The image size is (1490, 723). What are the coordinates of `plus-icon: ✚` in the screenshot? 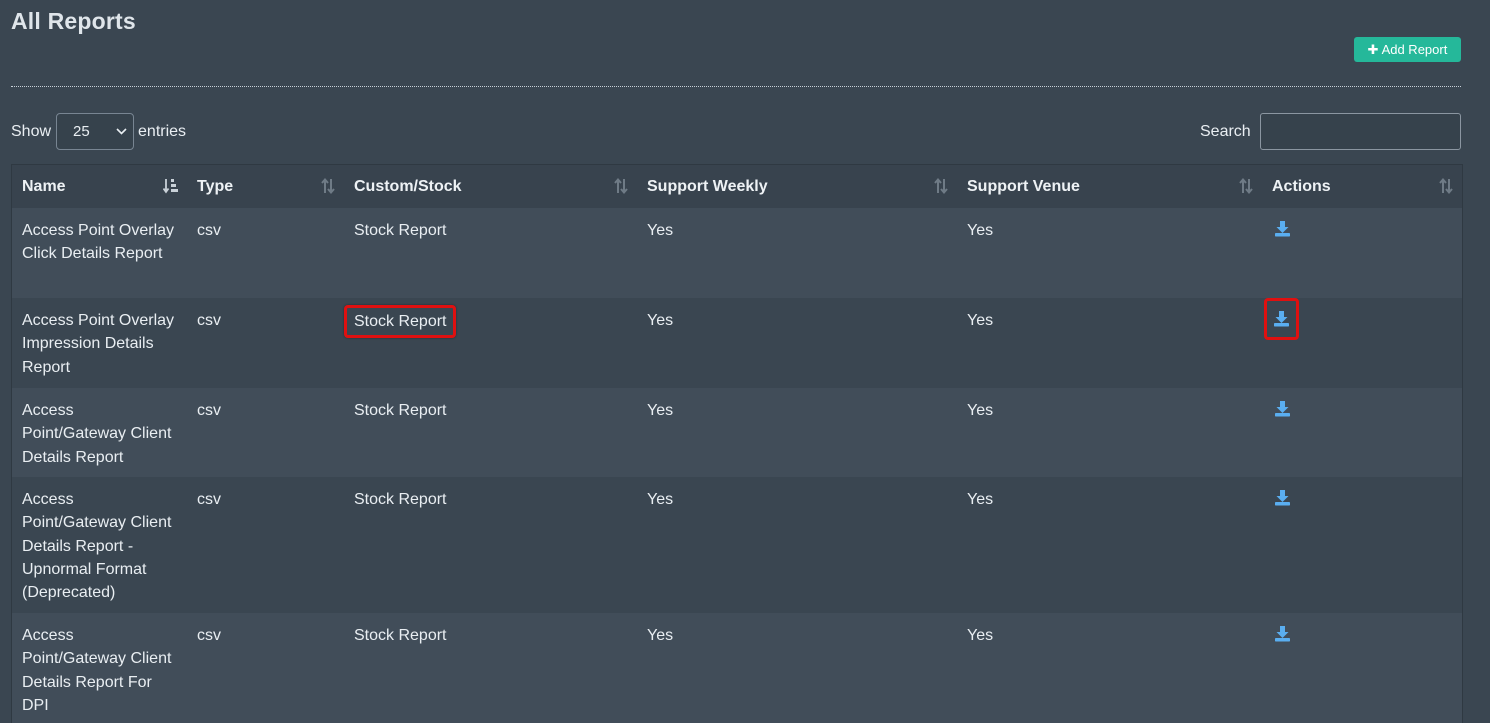 It's located at (1373, 49).